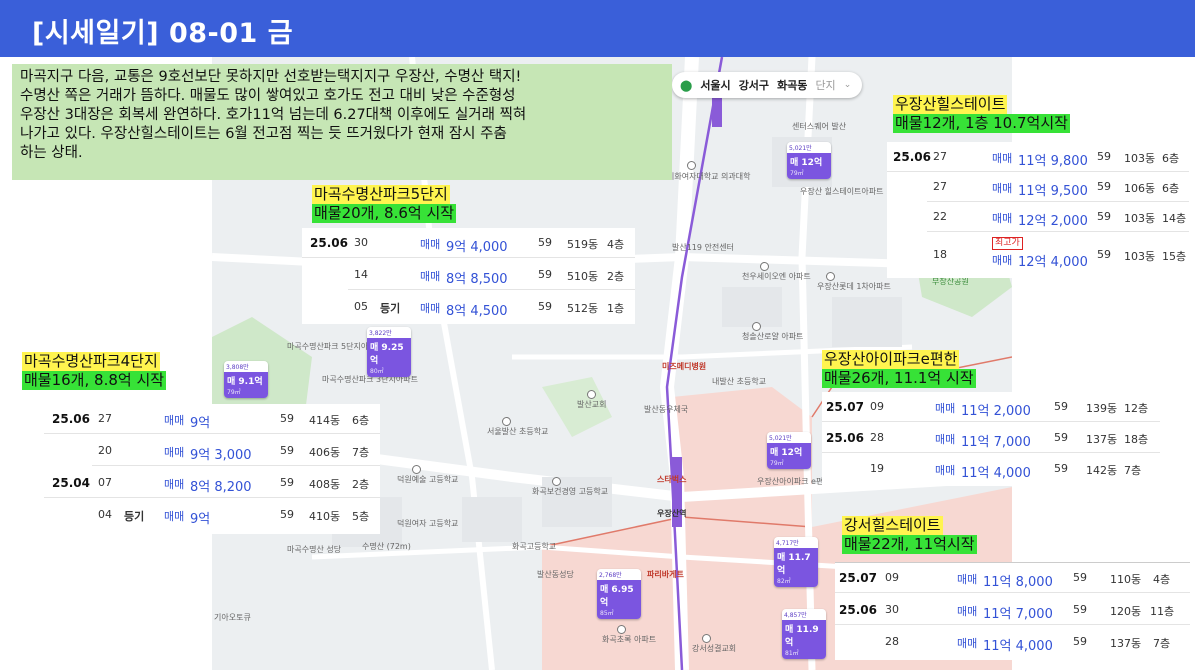 The height and width of the screenshot is (670, 1195). Describe the element at coordinates (909, 544) in the screenshot. I see `complex-info: 매물22개, 11억시작` at that location.